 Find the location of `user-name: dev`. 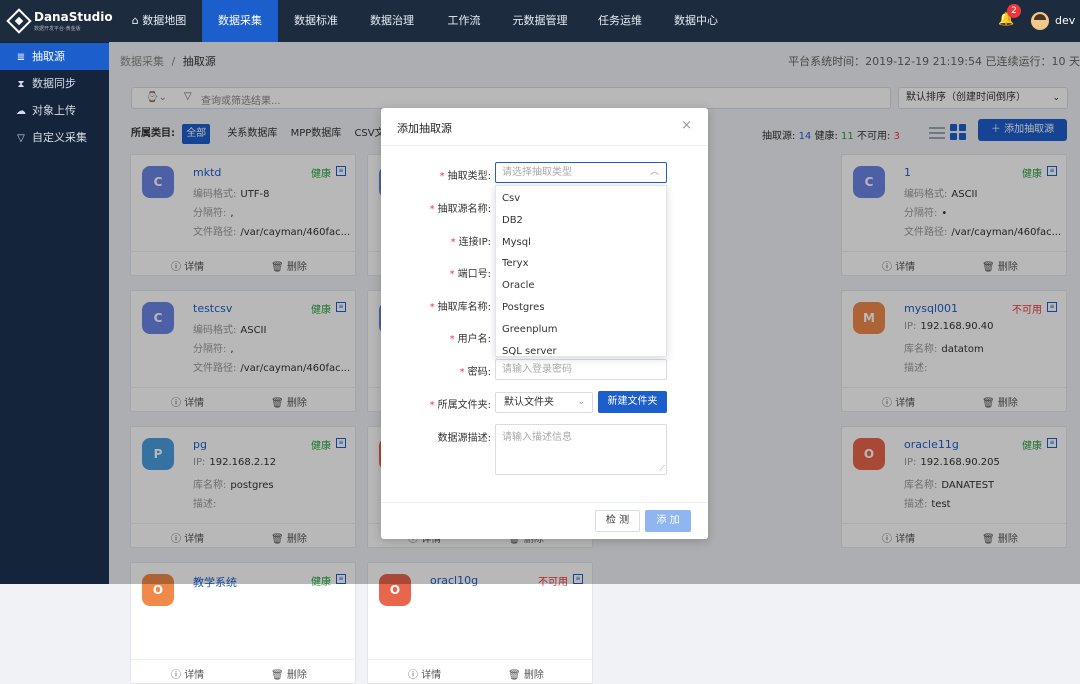

user-name: dev is located at coordinates (1065, 20).